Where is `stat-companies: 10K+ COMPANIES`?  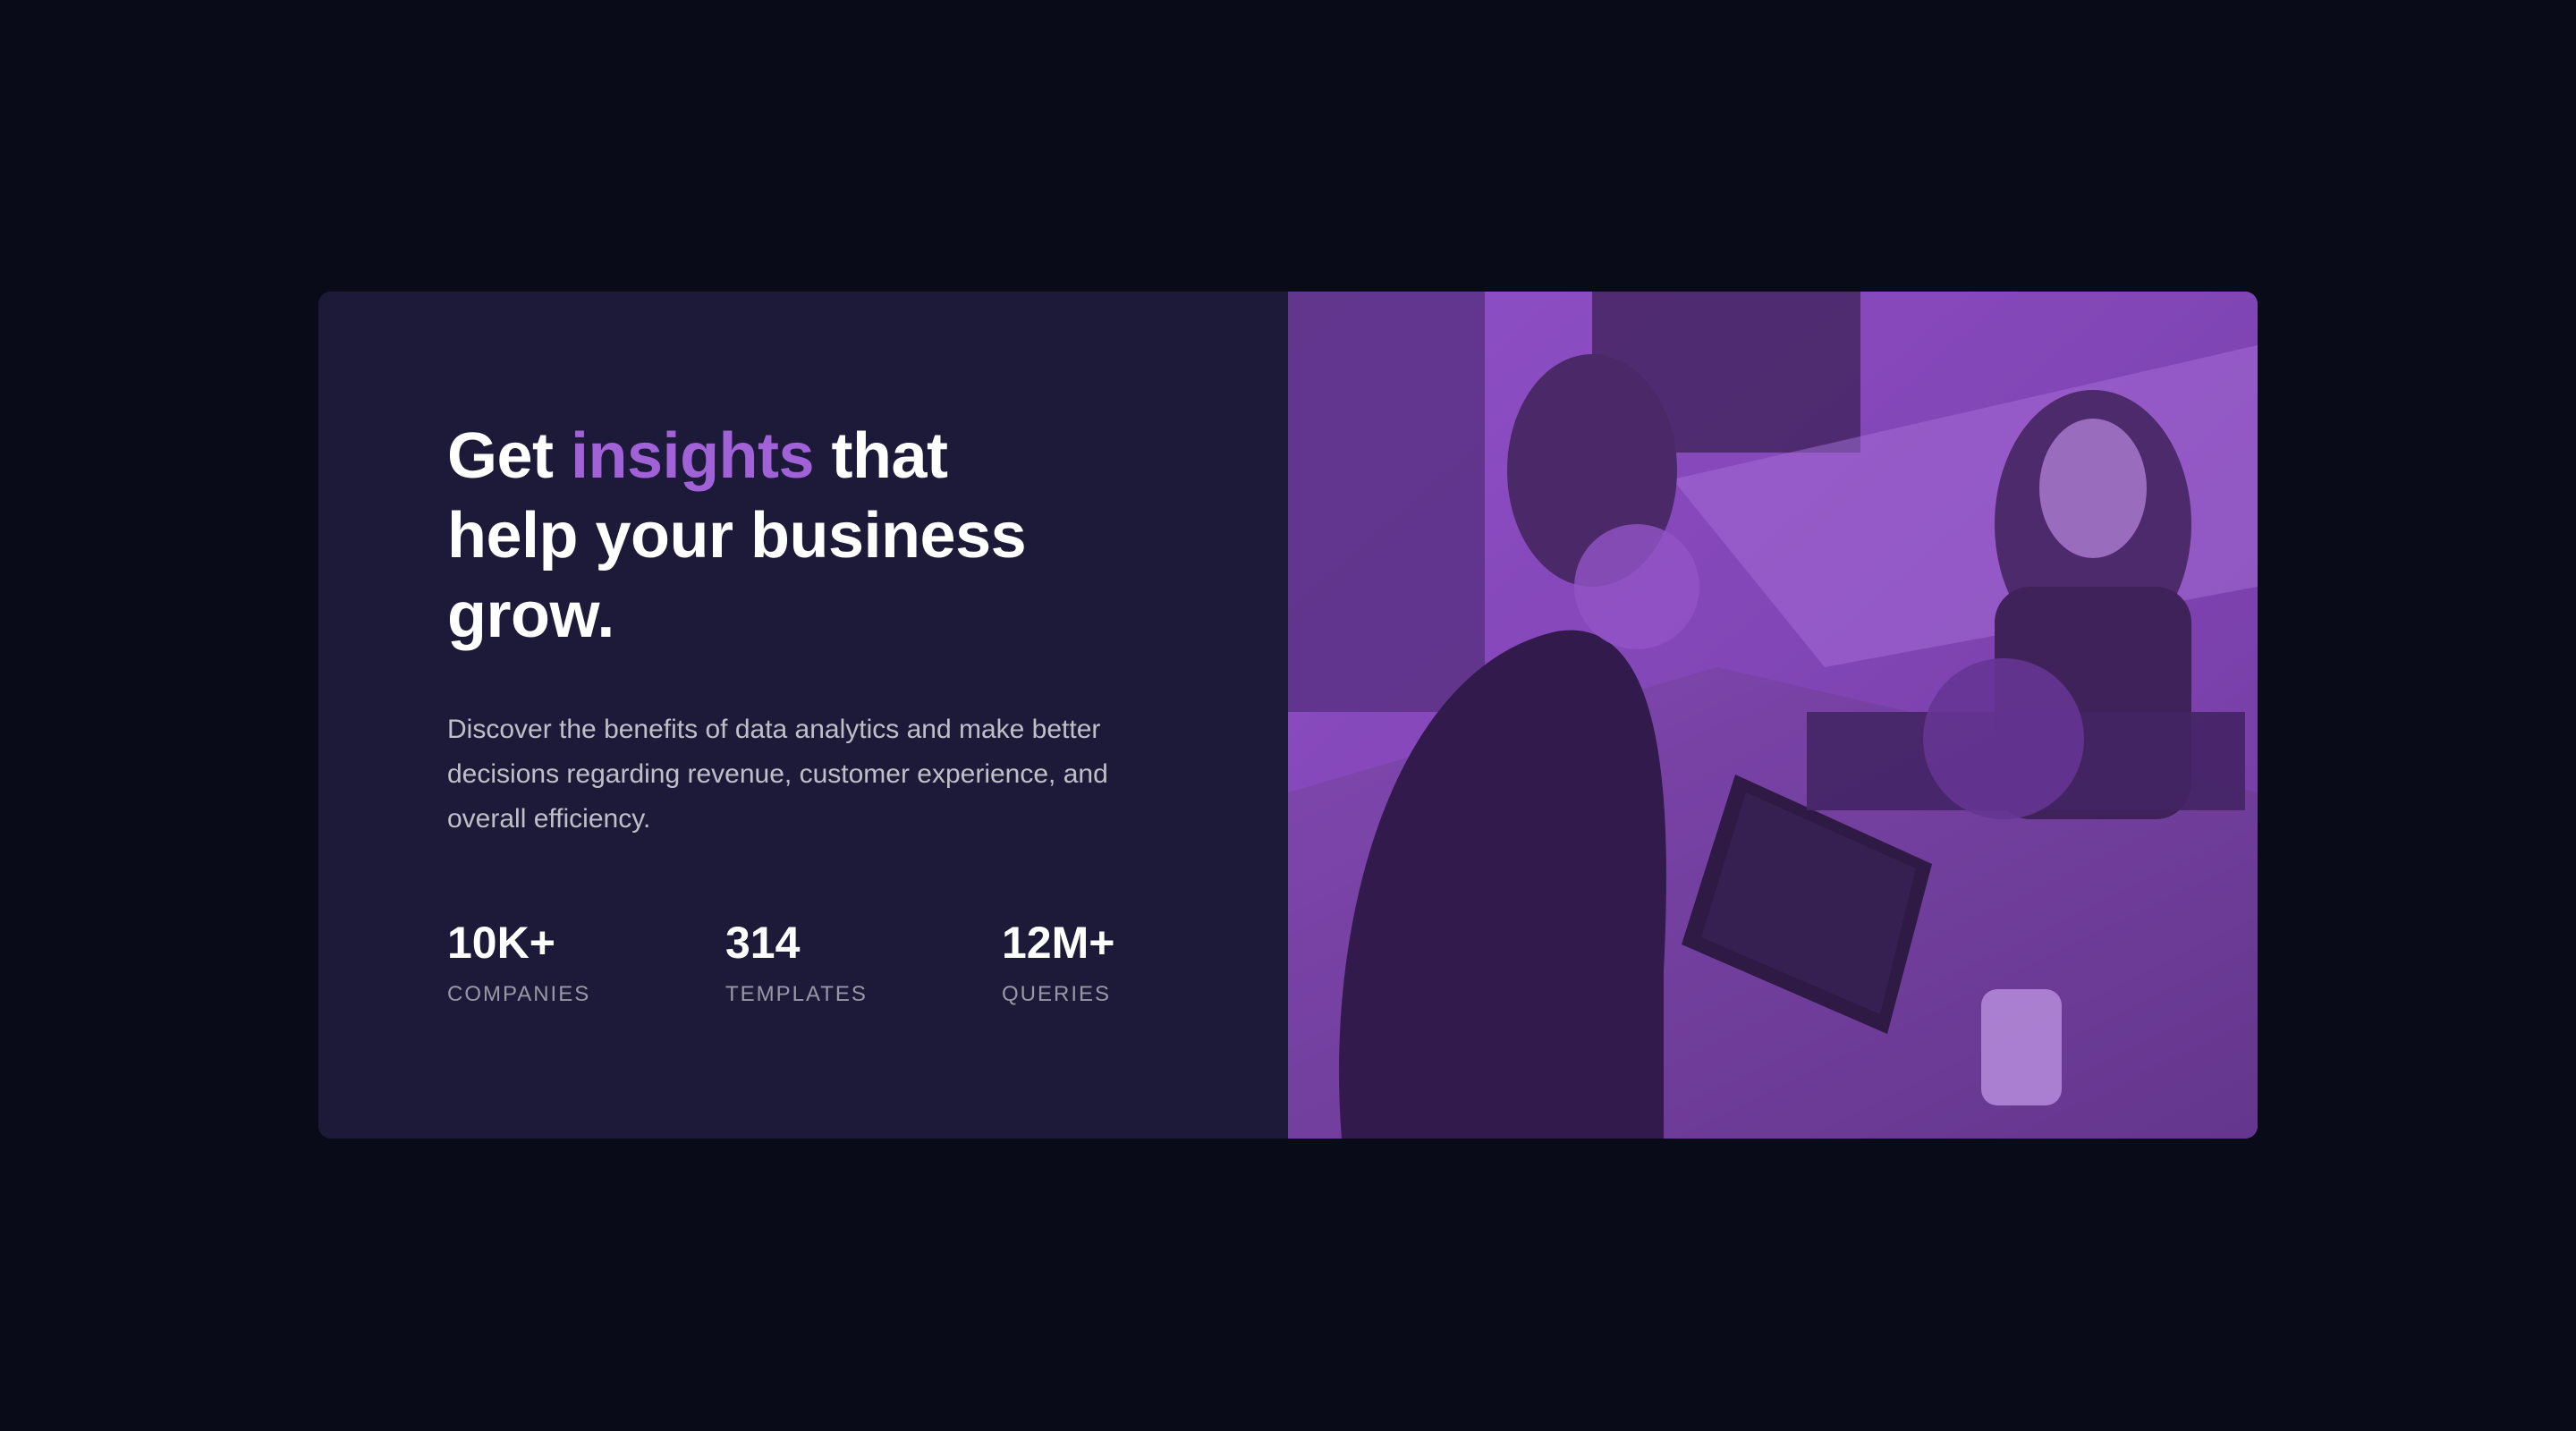 stat-companies: 10K+ COMPANIES is located at coordinates (586, 963).